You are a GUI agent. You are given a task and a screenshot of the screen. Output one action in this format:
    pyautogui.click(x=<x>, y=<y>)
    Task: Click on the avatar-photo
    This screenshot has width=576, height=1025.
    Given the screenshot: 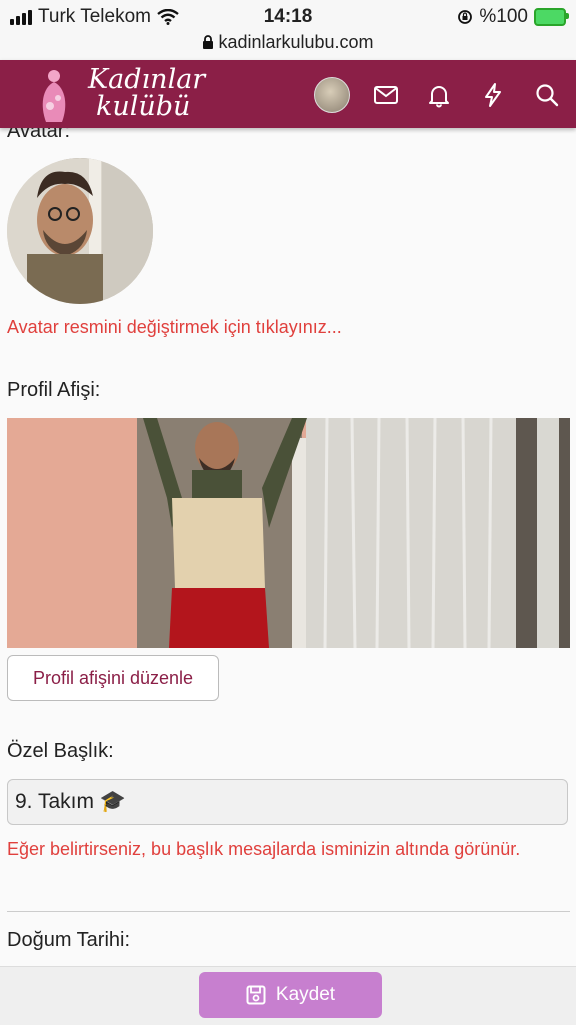 What is the action you would take?
    pyautogui.click(x=80, y=231)
    